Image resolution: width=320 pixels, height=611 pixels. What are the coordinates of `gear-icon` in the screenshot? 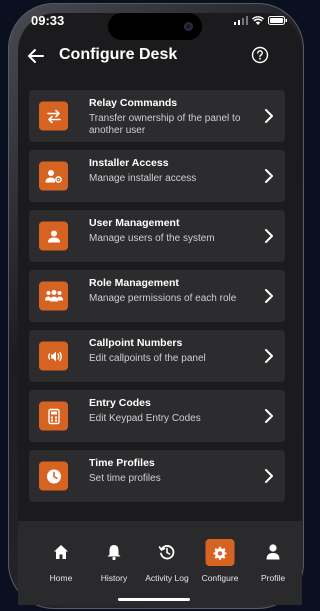 It's located at (220, 552).